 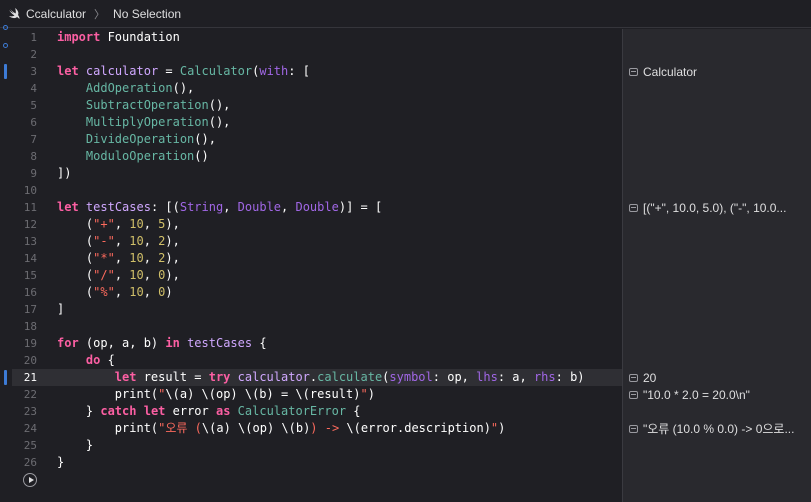 What do you see at coordinates (317, 343) in the screenshot?
I see `code-line: 19 for (op, a, b) in testCases {` at bounding box center [317, 343].